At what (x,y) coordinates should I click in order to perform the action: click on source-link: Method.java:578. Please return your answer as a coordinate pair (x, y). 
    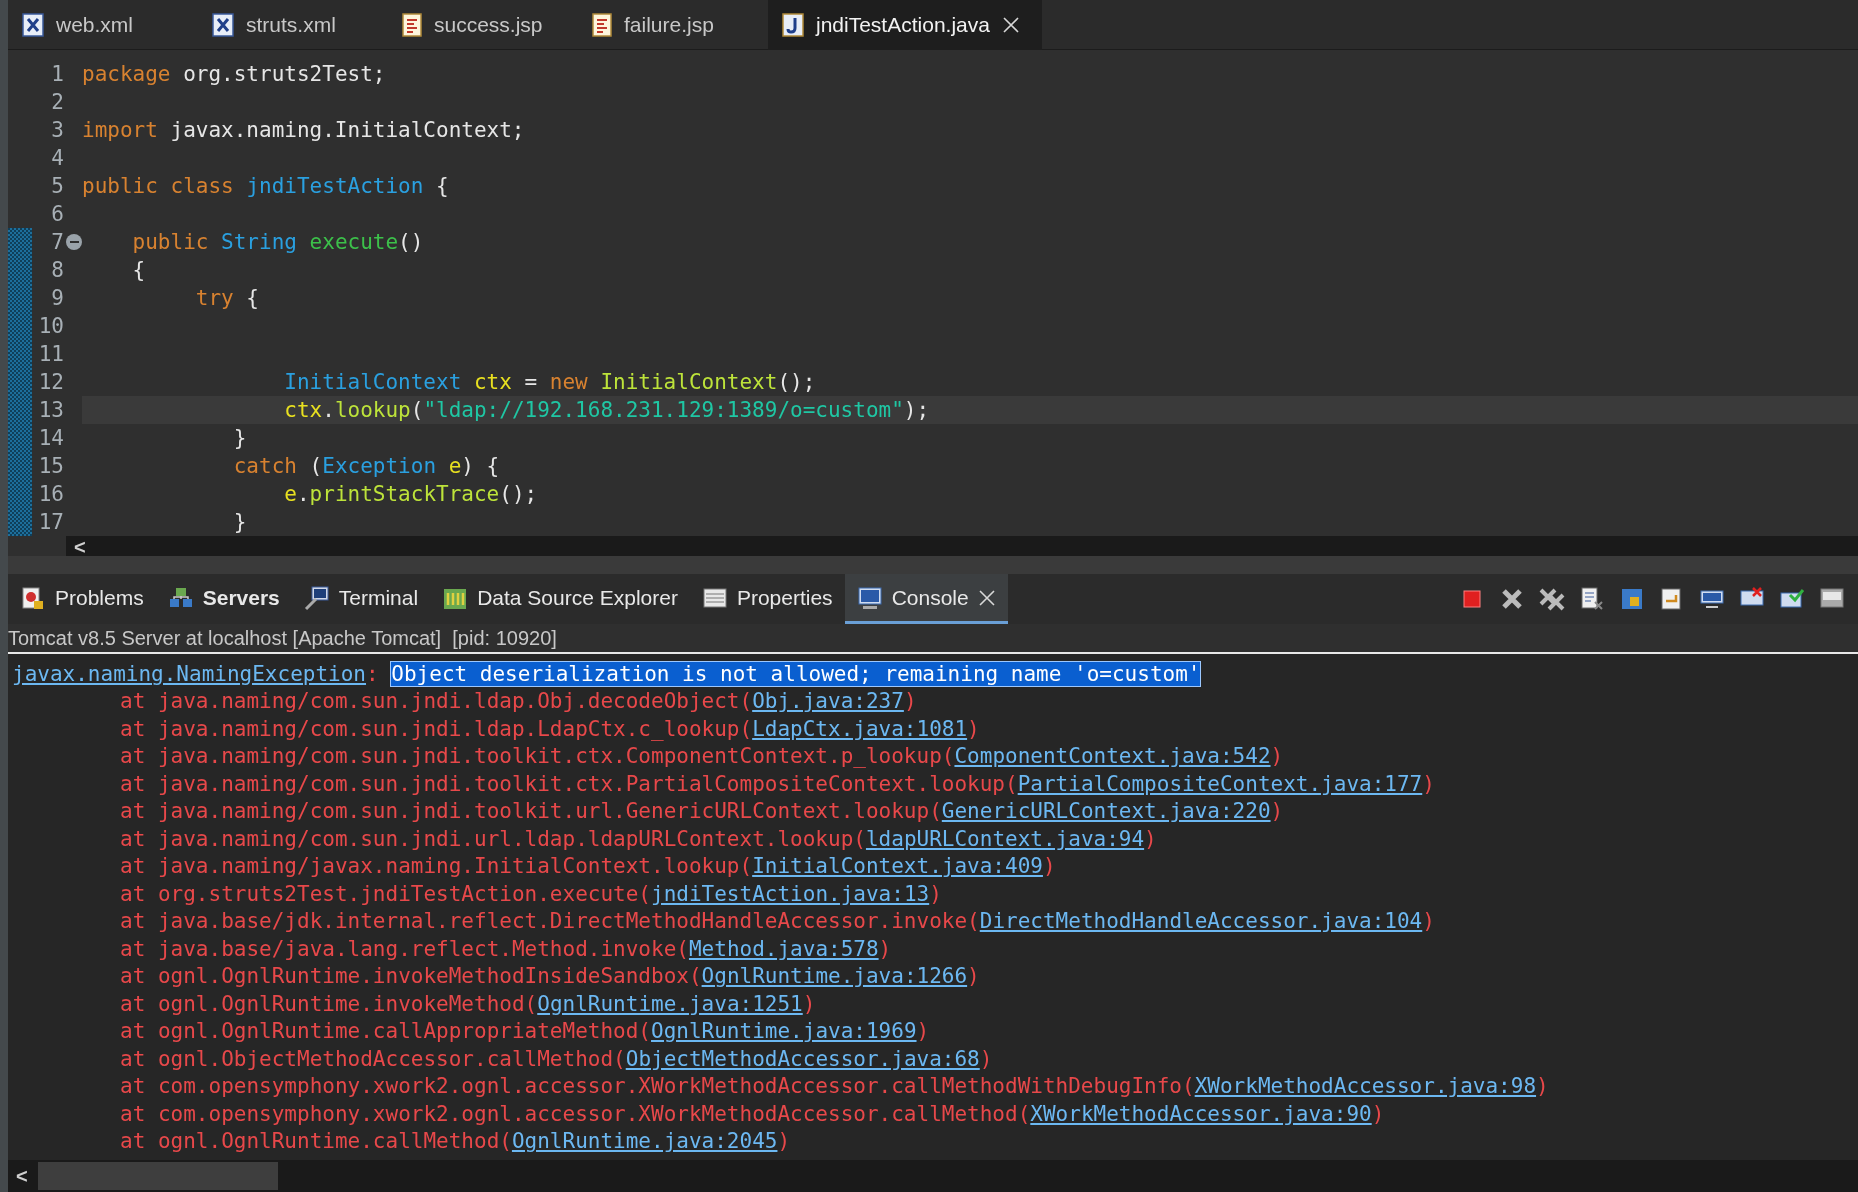
    Looking at the image, I should click on (783, 948).